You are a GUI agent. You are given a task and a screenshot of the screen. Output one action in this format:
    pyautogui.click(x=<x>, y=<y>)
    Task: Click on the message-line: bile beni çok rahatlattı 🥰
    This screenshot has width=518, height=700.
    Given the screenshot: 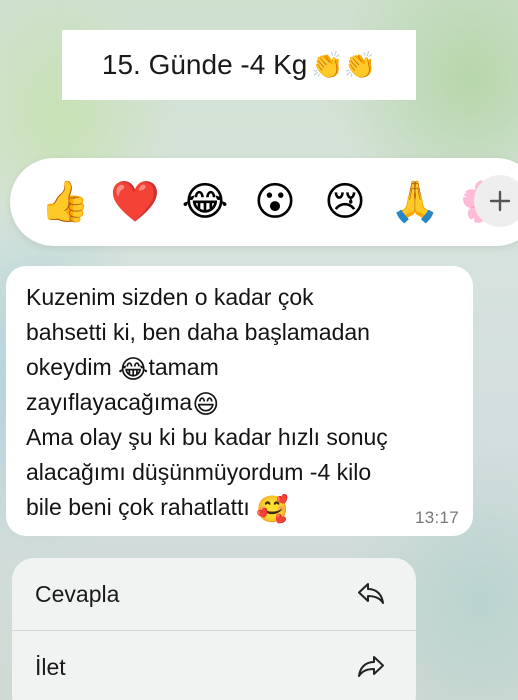 What is the action you would take?
    pyautogui.click(x=240, y=507)
    